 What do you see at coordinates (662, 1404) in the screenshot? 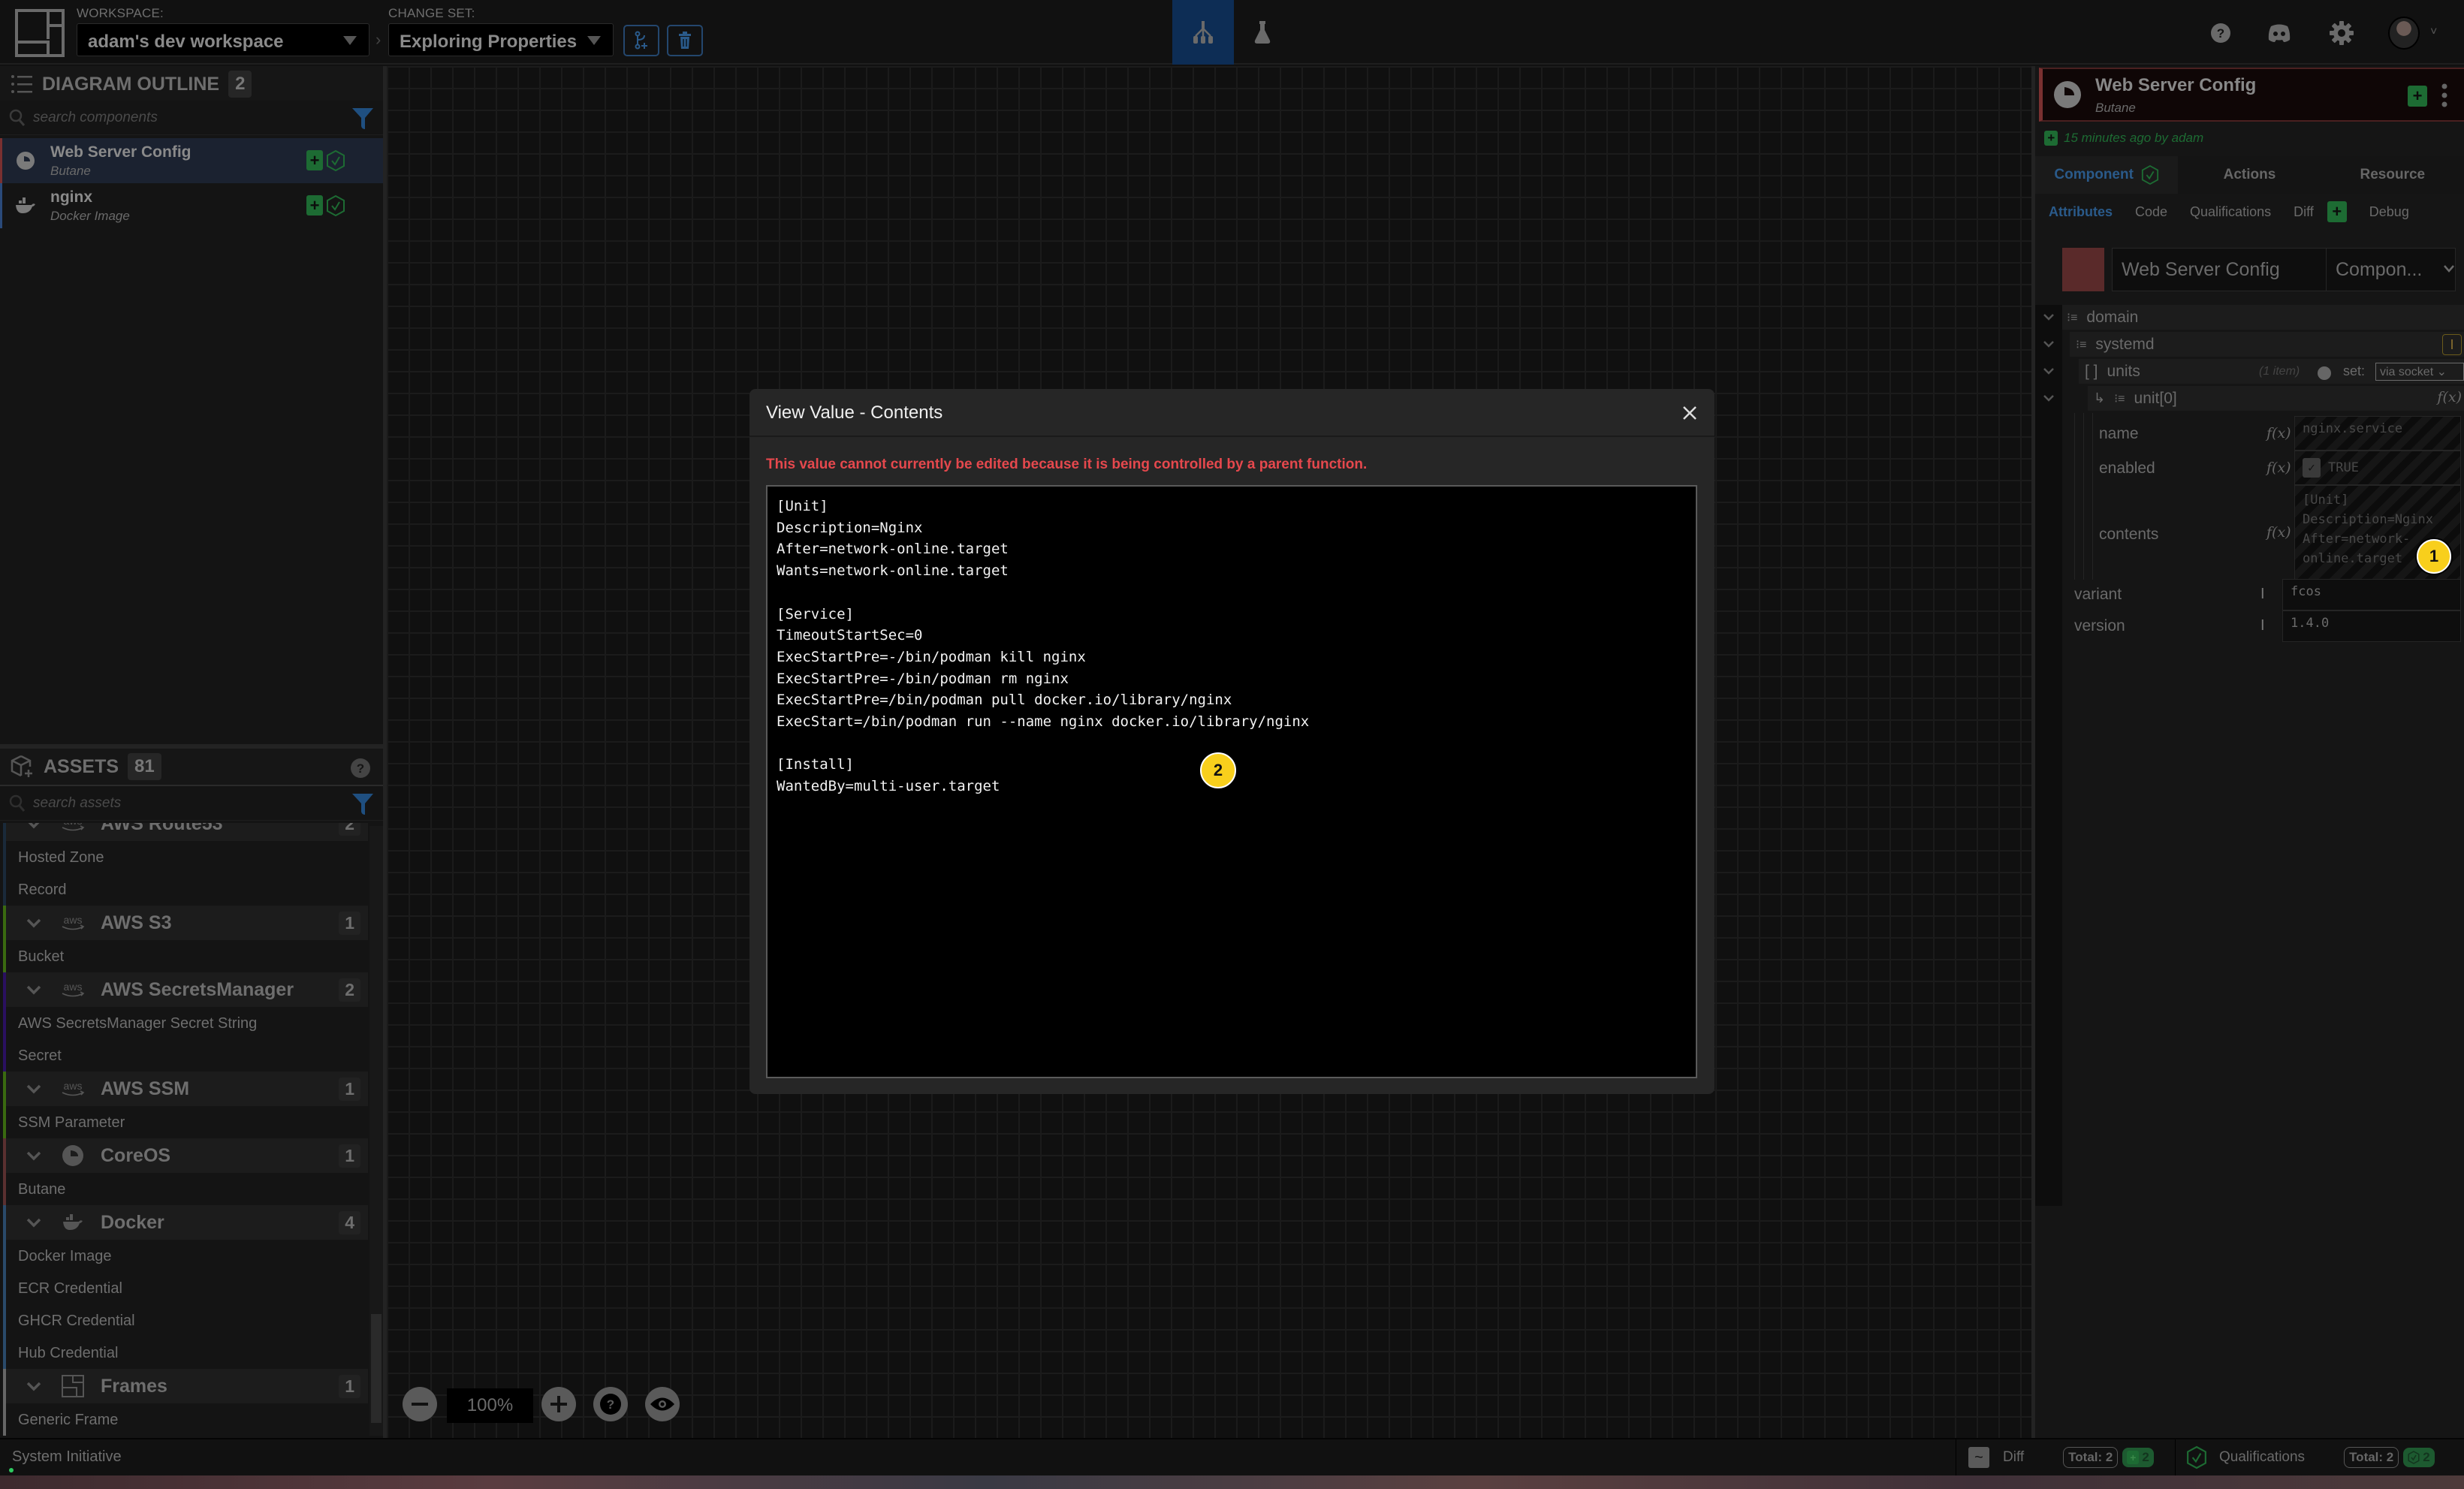
I see `toggle-visibility-button` at bounding box center [662, 1404].